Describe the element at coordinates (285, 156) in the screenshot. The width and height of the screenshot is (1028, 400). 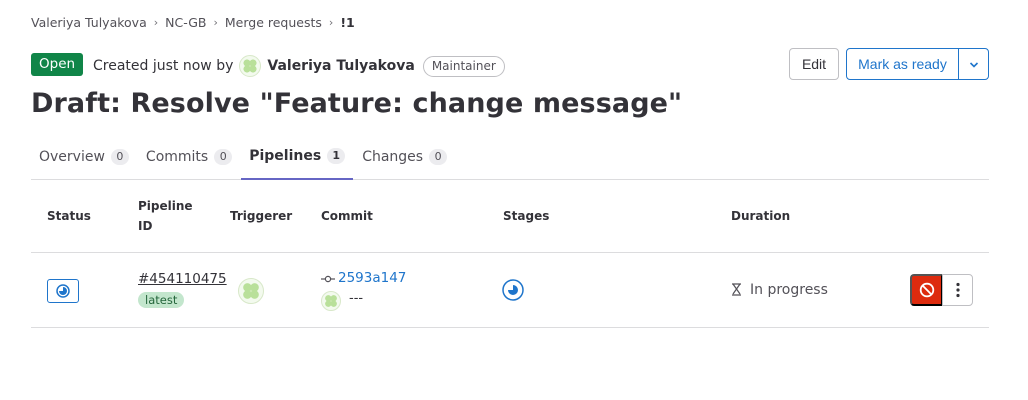
I see `tab-label: Pipelines` at that location.